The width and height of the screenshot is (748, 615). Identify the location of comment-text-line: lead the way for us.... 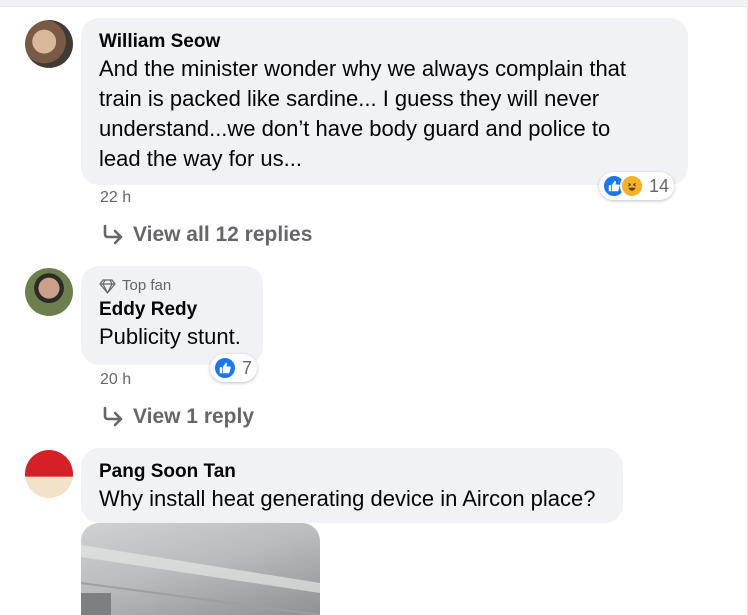
(200, 158).